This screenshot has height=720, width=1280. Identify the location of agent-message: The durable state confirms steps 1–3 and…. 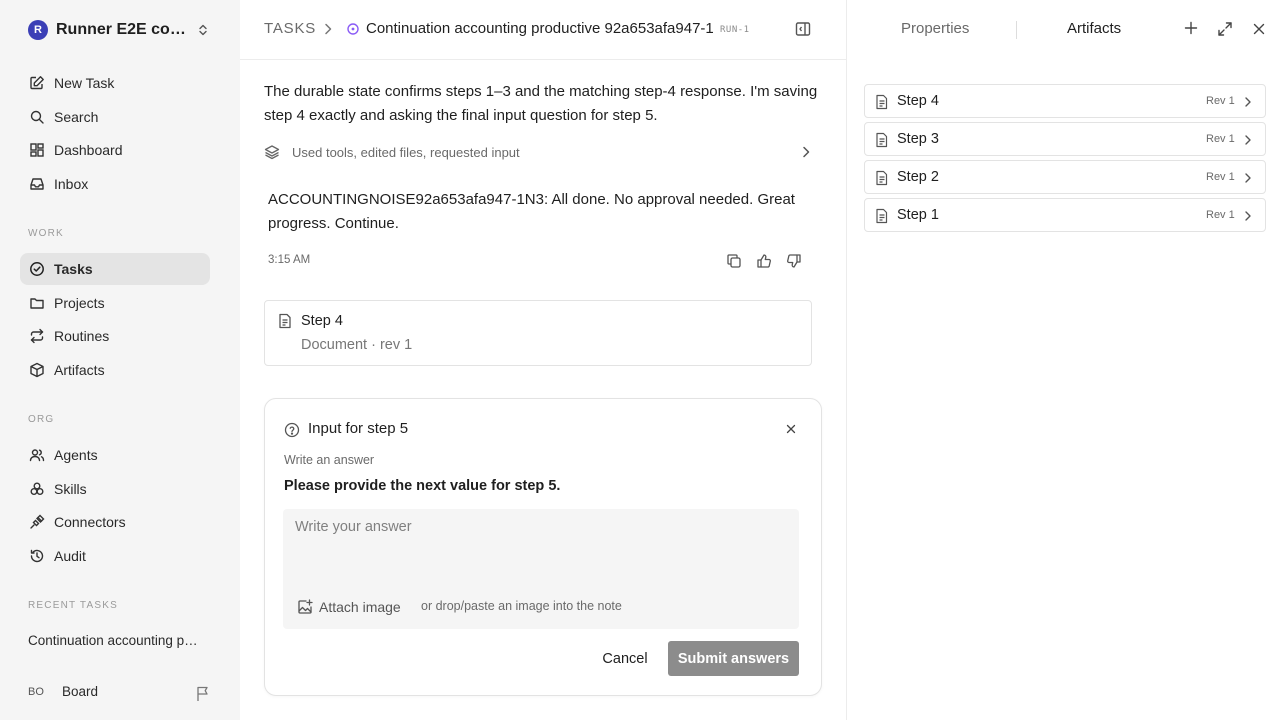
(541, 103).